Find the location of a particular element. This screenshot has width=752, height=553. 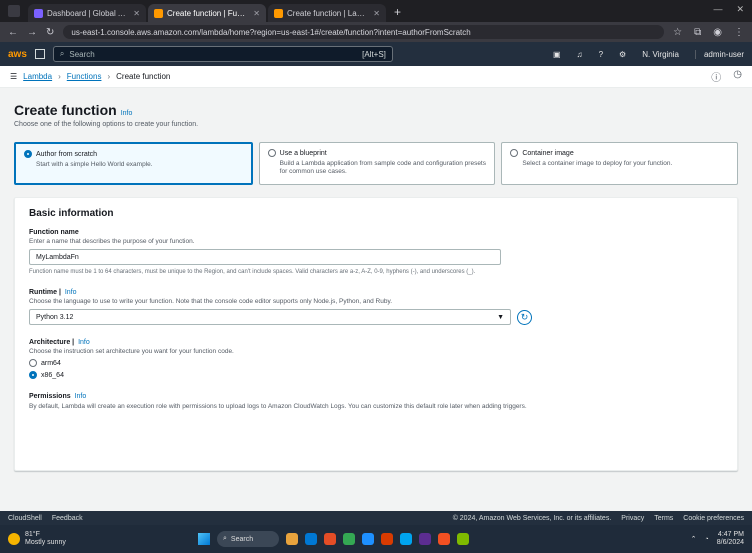

breadcrumb-current: Create function is located at coordinates (143, 76).